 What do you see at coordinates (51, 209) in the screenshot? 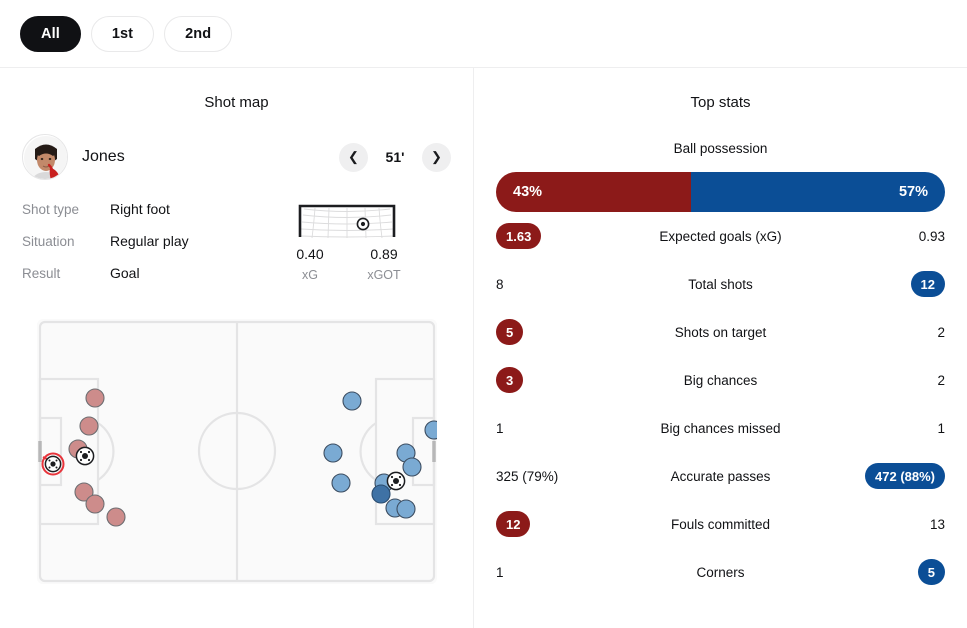
I see `shot-type-label: Shot type` at bounding box center [51, 209].